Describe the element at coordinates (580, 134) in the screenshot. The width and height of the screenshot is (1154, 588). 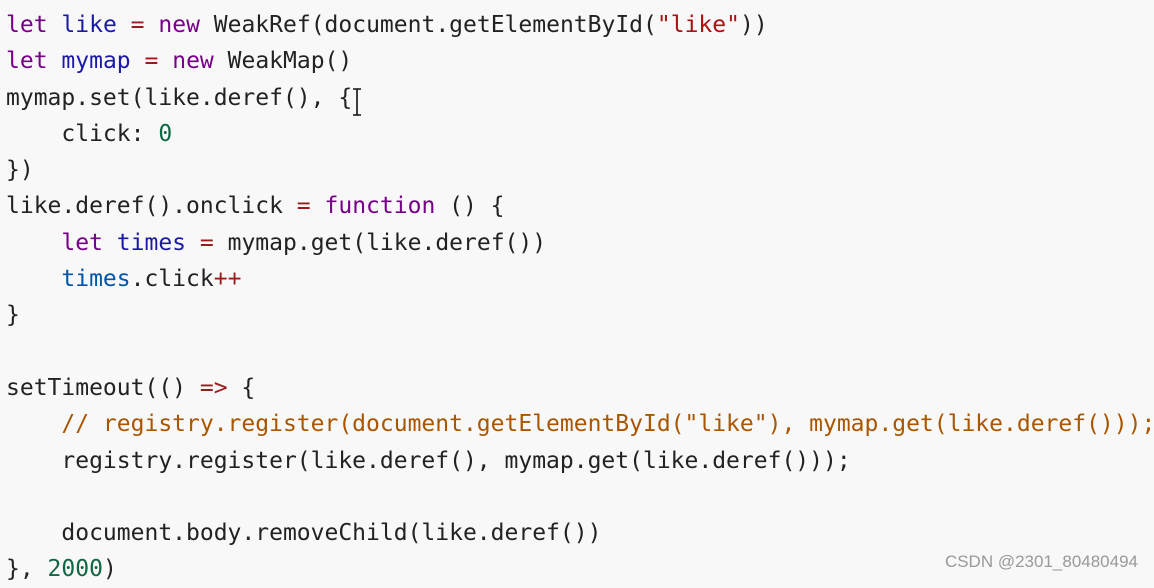
I see `code-line: click: 0` at that location.